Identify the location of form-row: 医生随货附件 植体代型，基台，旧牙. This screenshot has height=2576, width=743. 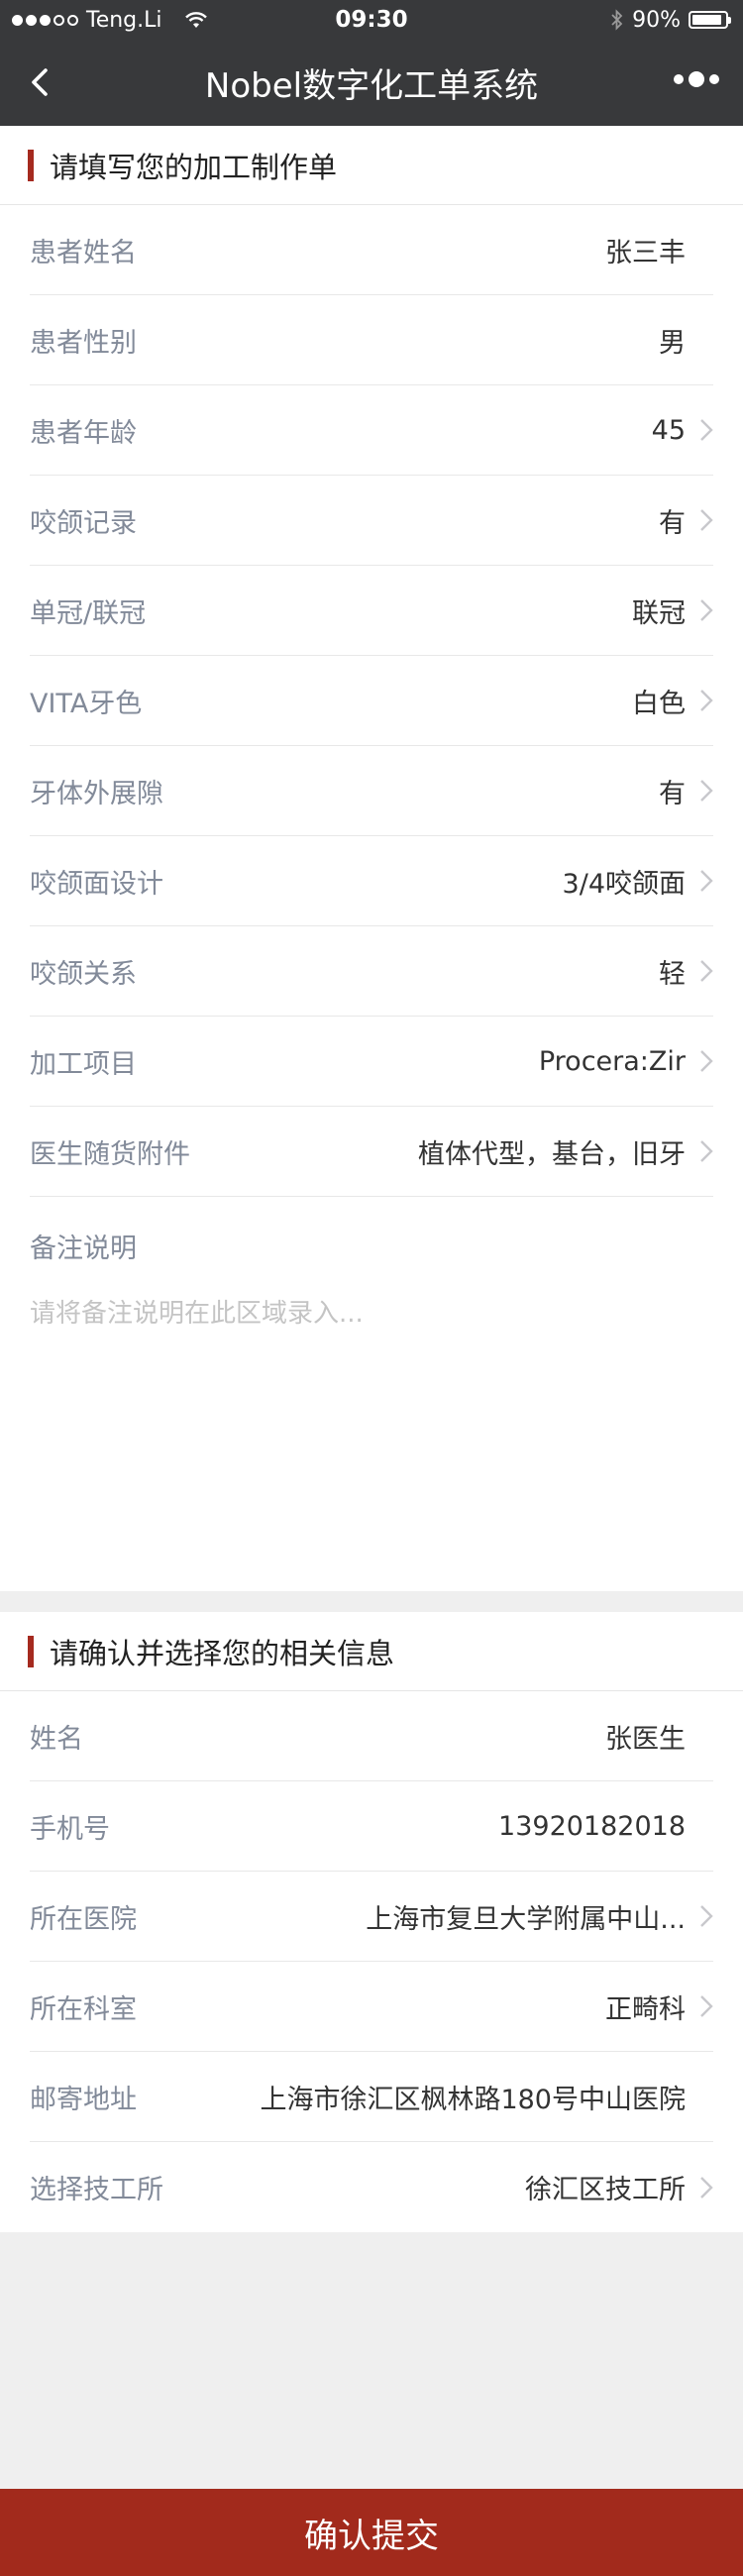
(371, 1152).